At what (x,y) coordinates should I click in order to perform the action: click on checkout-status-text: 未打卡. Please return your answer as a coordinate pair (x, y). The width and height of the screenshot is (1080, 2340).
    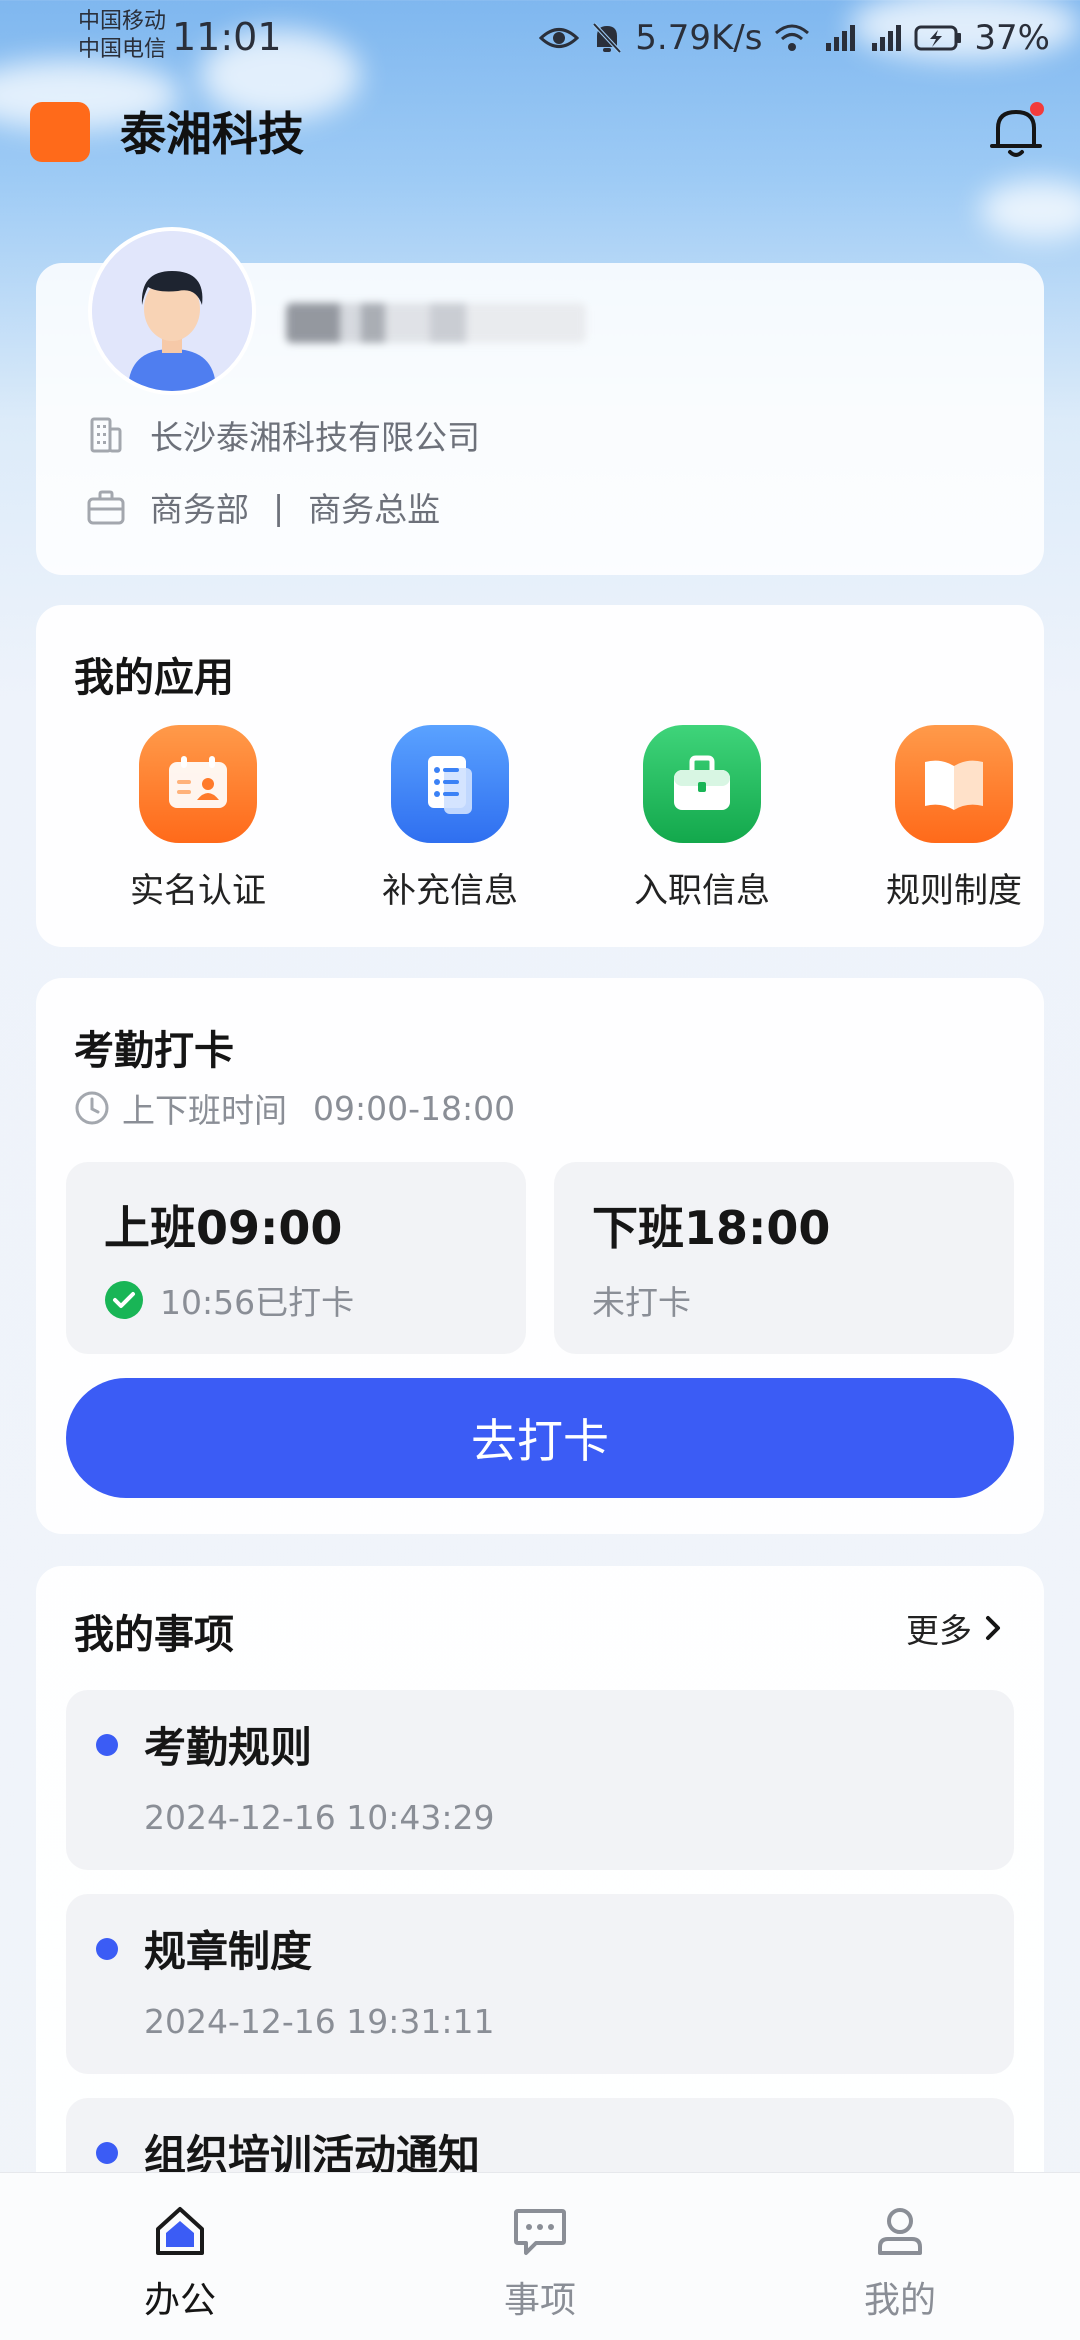
    Looking at the image, I should click on (641, 1302).